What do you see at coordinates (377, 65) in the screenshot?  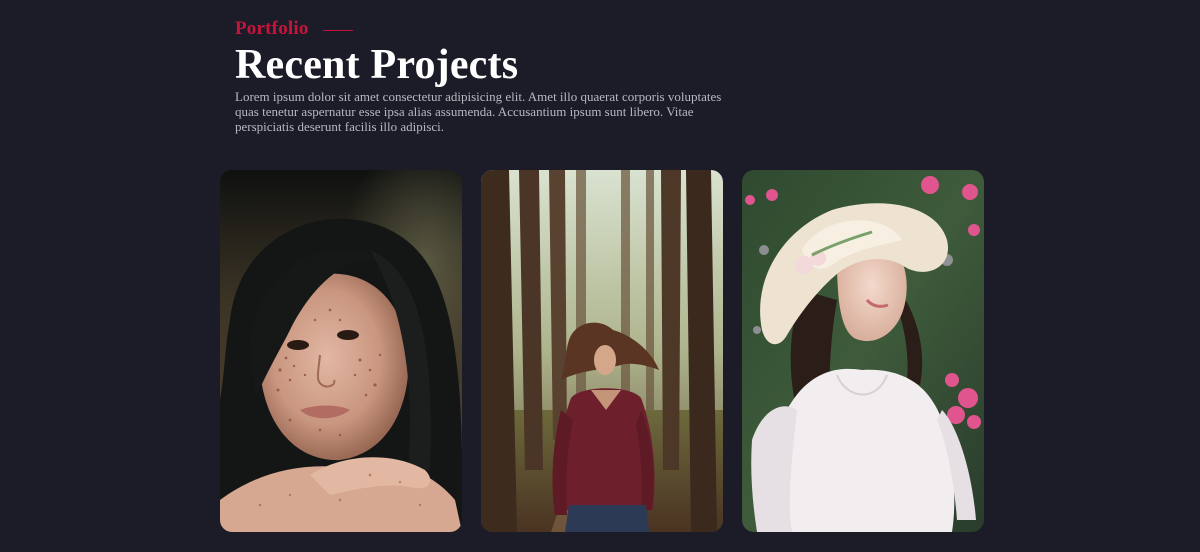 I see `section-title: Recent Projects` at bounding box center [377, 65].